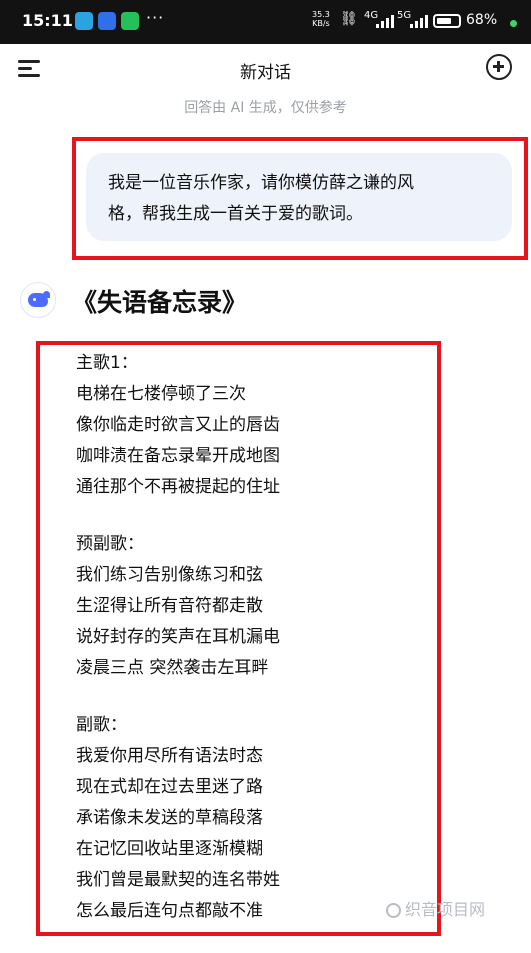 The image size is (531, 953). Describe the element at coordinates (110, 544) in the screenshot. I see `stanza-label: 预副歌：` at that location.